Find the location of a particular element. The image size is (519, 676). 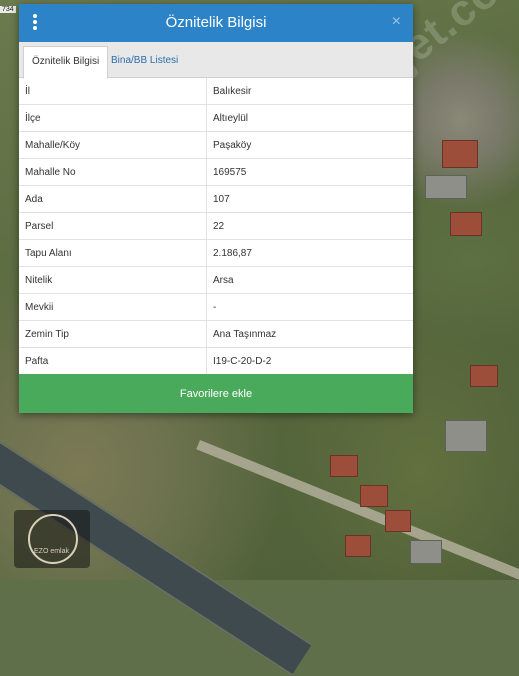

table-row: Nitelik Arsa is located at coordinates (216, 280).